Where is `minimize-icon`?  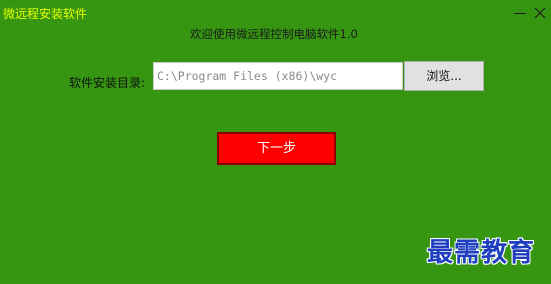
minimize-icon is located at coordinates (520, 13).